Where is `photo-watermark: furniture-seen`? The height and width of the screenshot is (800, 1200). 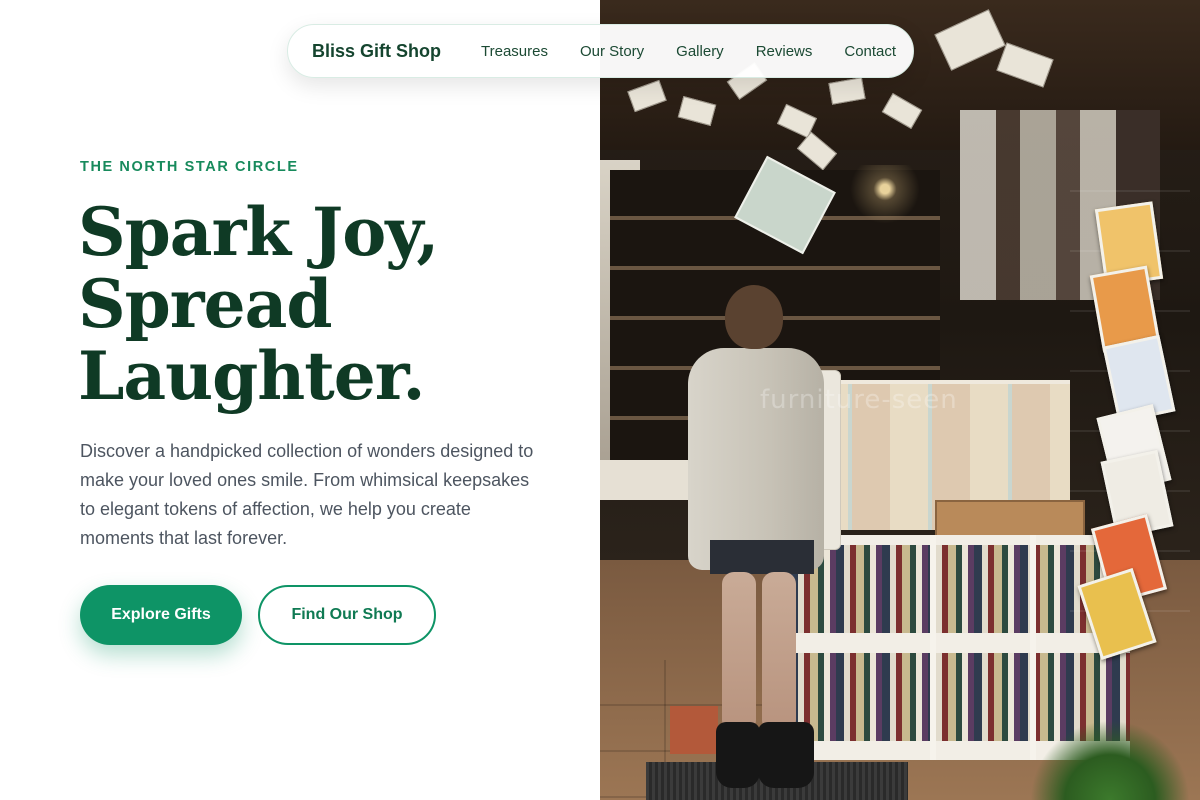 photo-watermark: furniture-seen is located at coordinates (859, 400).